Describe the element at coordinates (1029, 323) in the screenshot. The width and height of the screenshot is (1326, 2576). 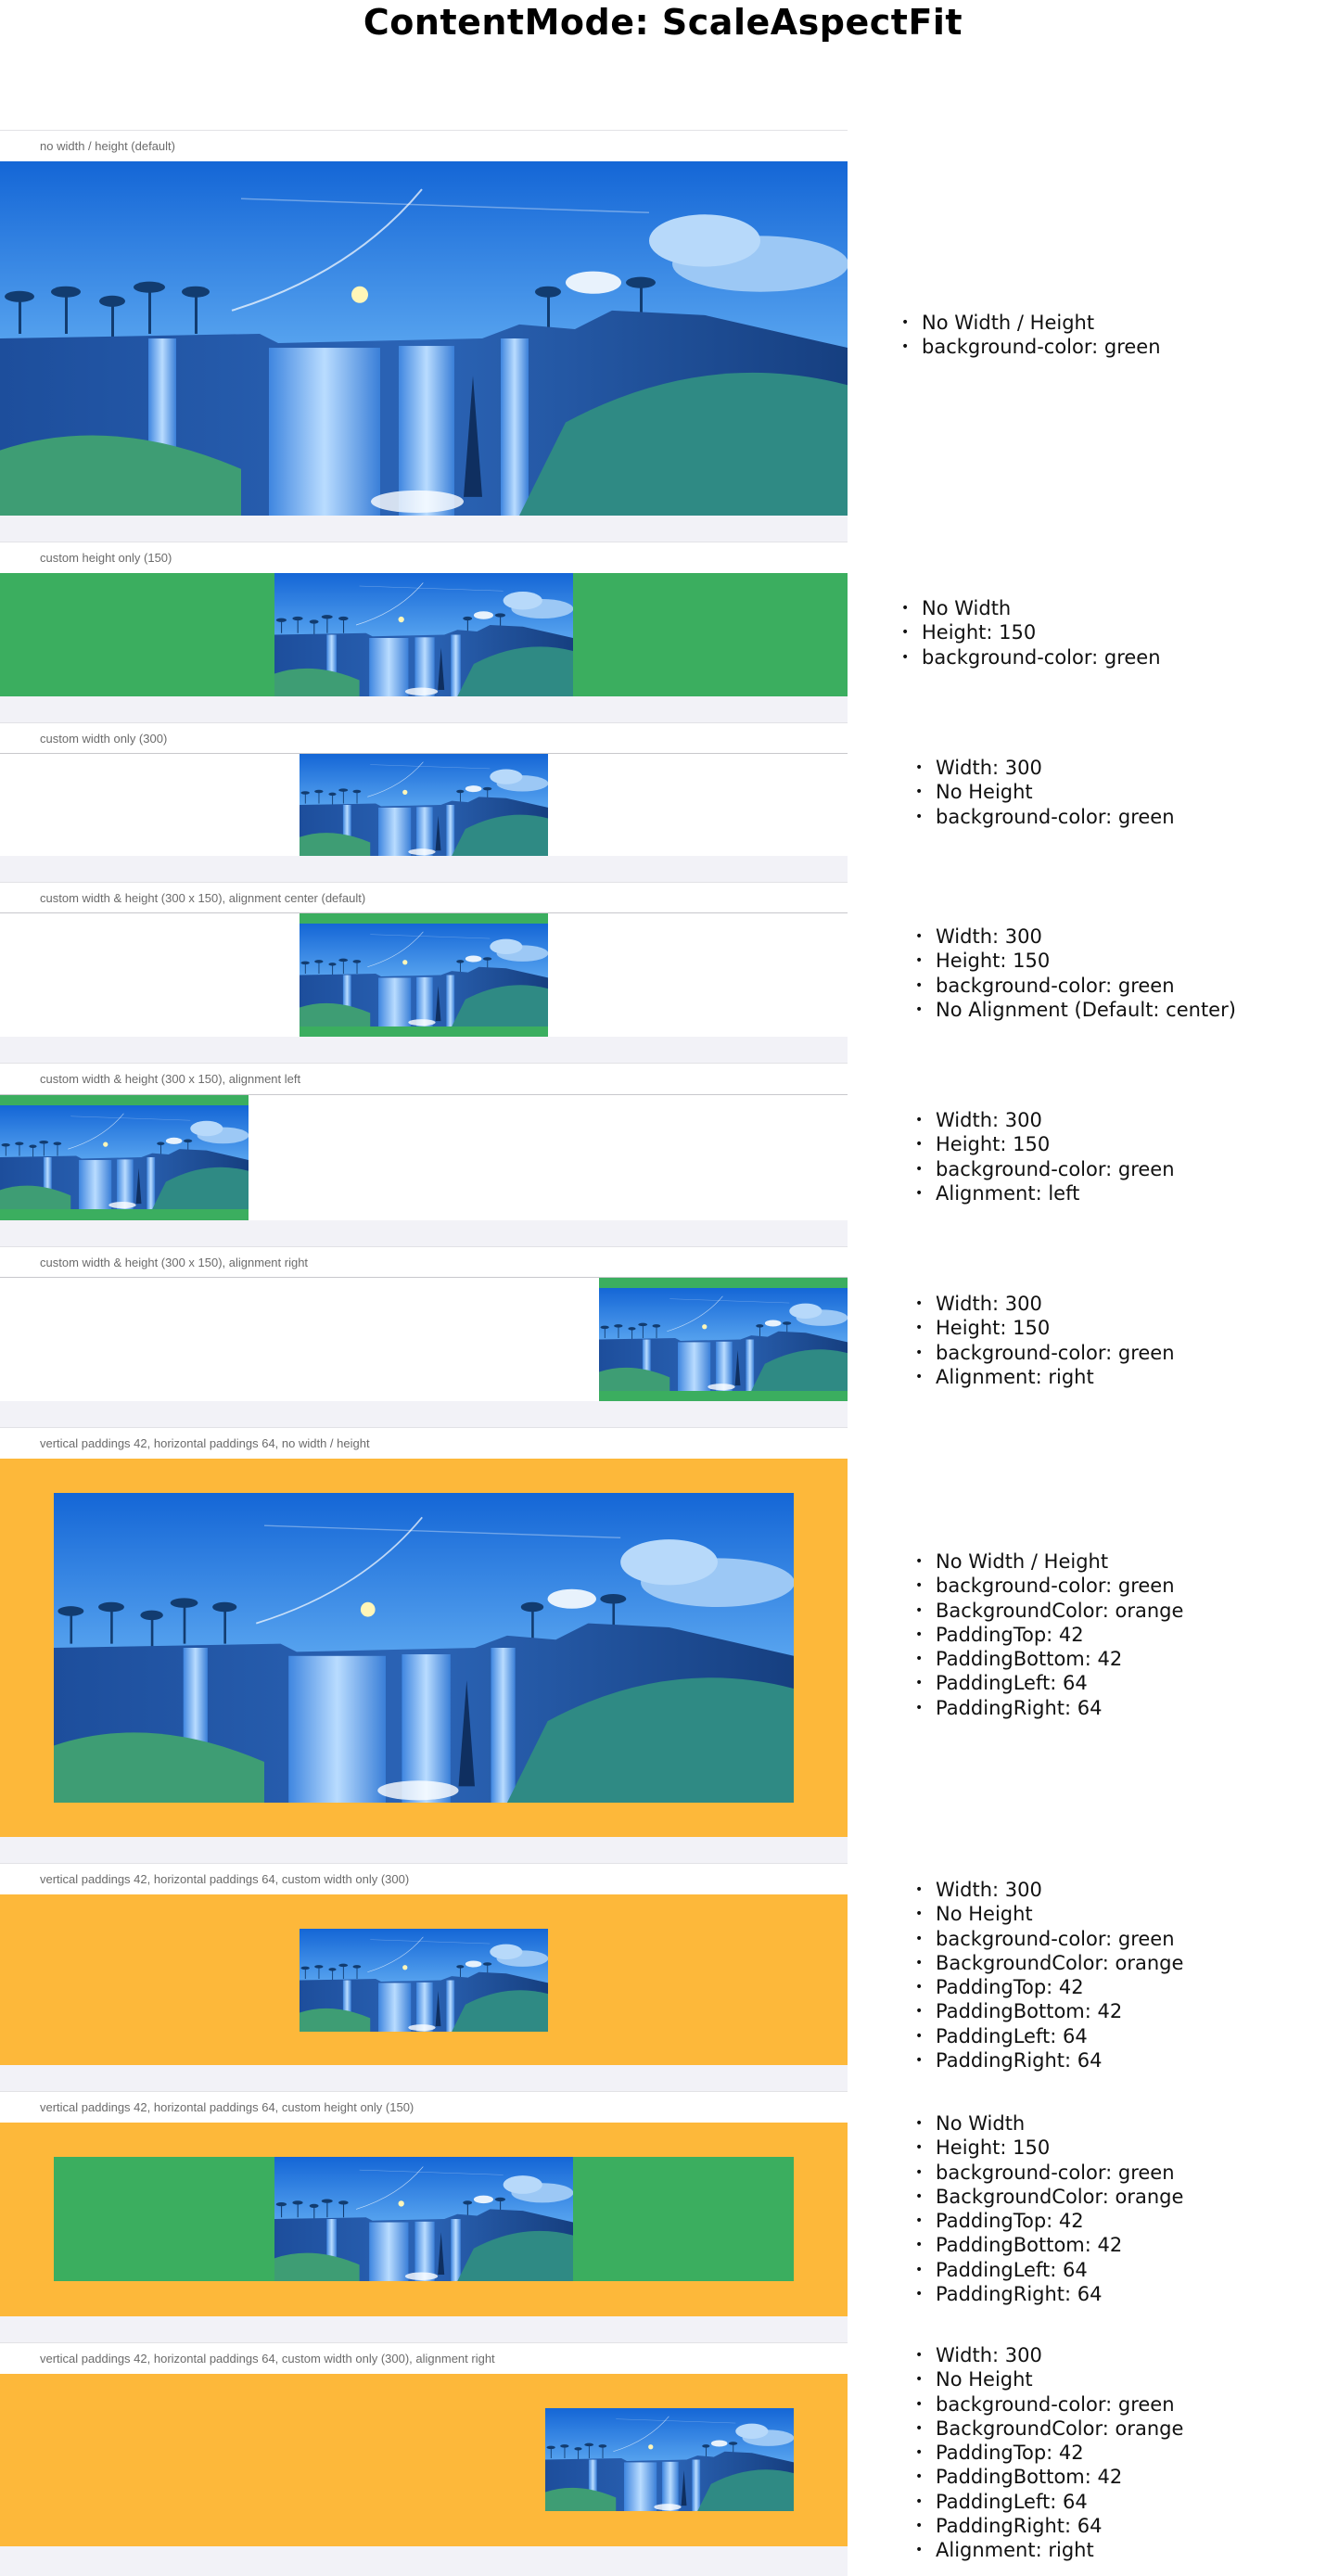
I see `note: No Width / Height` at that location.